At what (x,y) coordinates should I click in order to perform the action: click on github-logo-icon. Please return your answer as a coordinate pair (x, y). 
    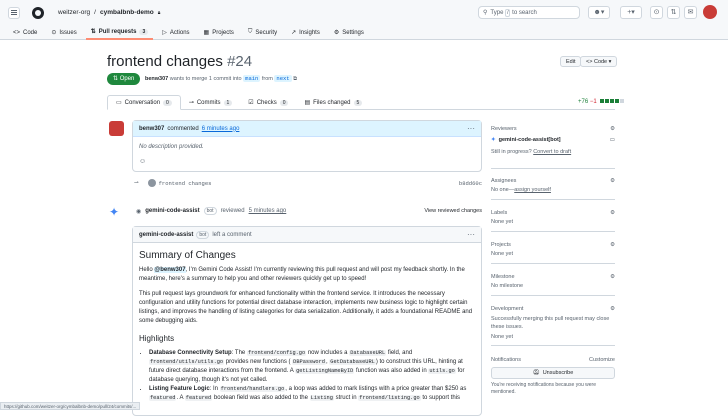
    Looking at the image, I should click on (38, 12).